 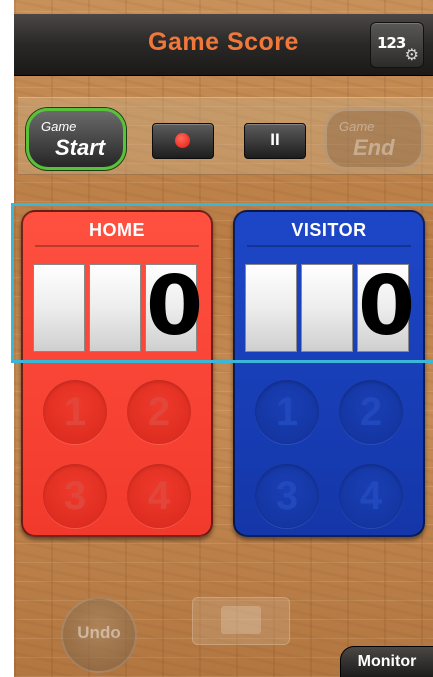 I want to click on record-dot-icon, so click(x=182, y=140).